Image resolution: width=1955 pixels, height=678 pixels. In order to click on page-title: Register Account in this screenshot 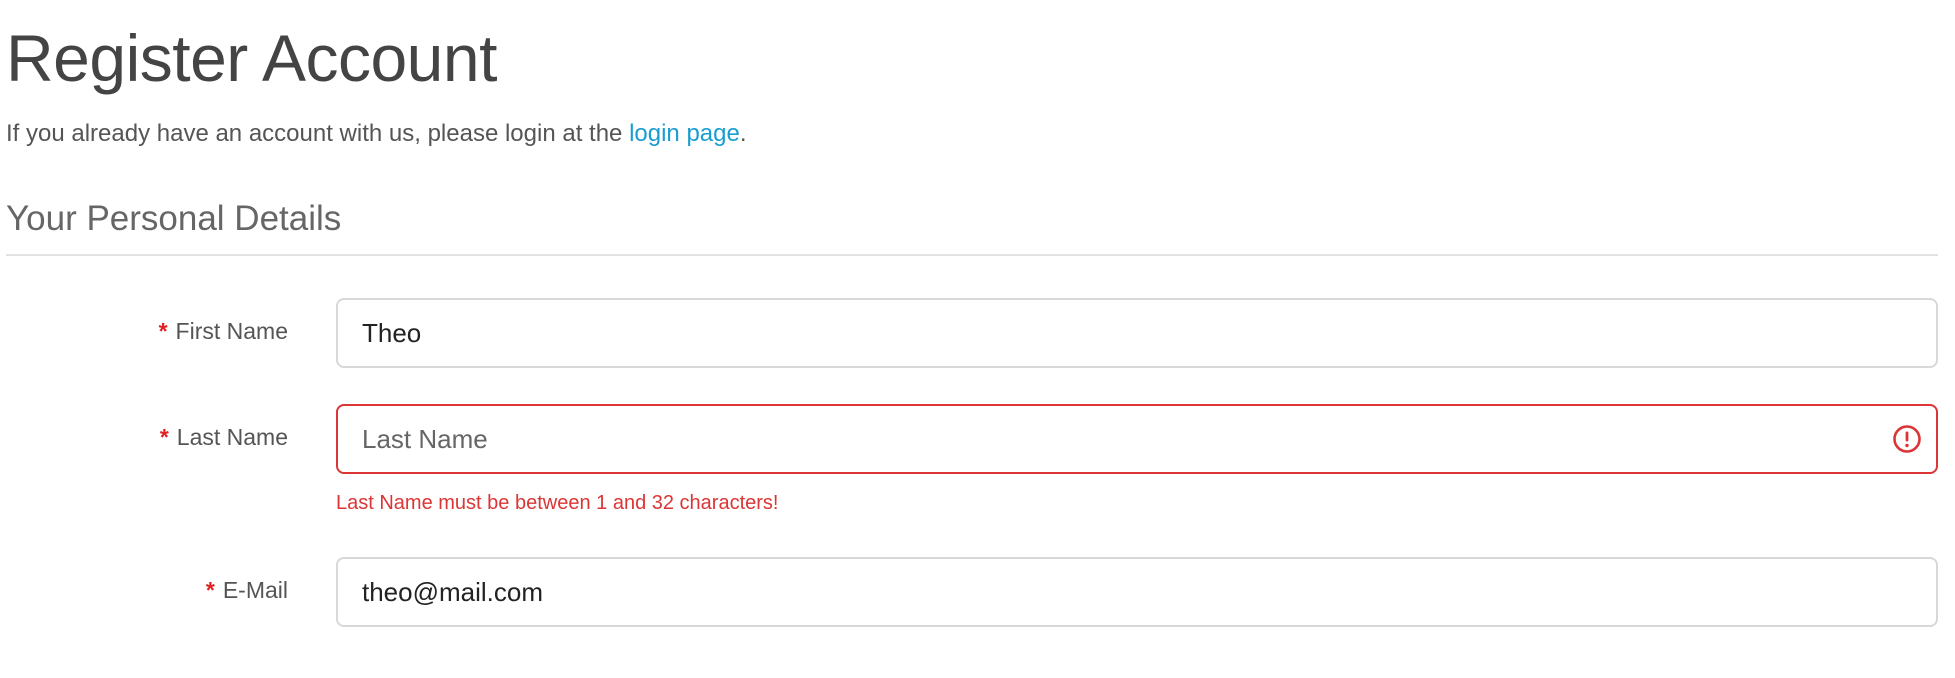, I will do `click(251, 58)`.